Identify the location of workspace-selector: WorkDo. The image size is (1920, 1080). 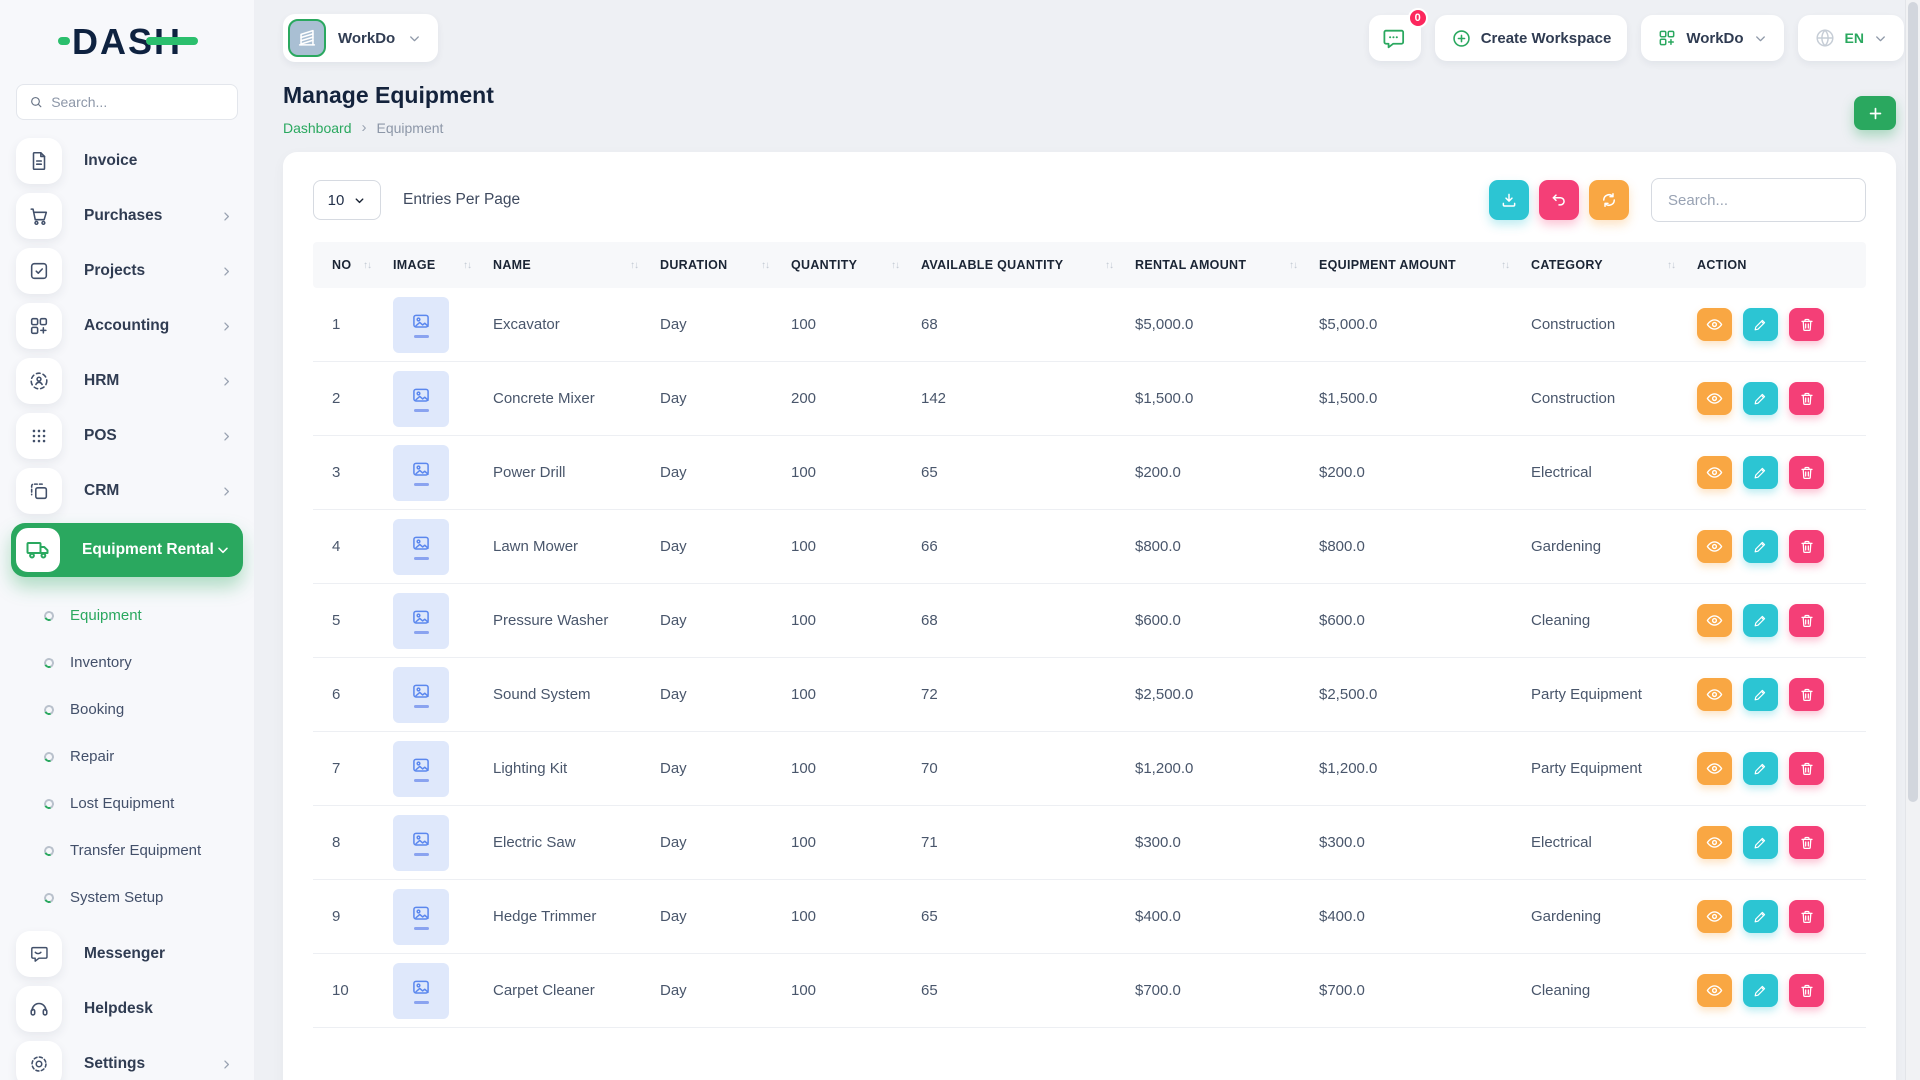
(361, 38).